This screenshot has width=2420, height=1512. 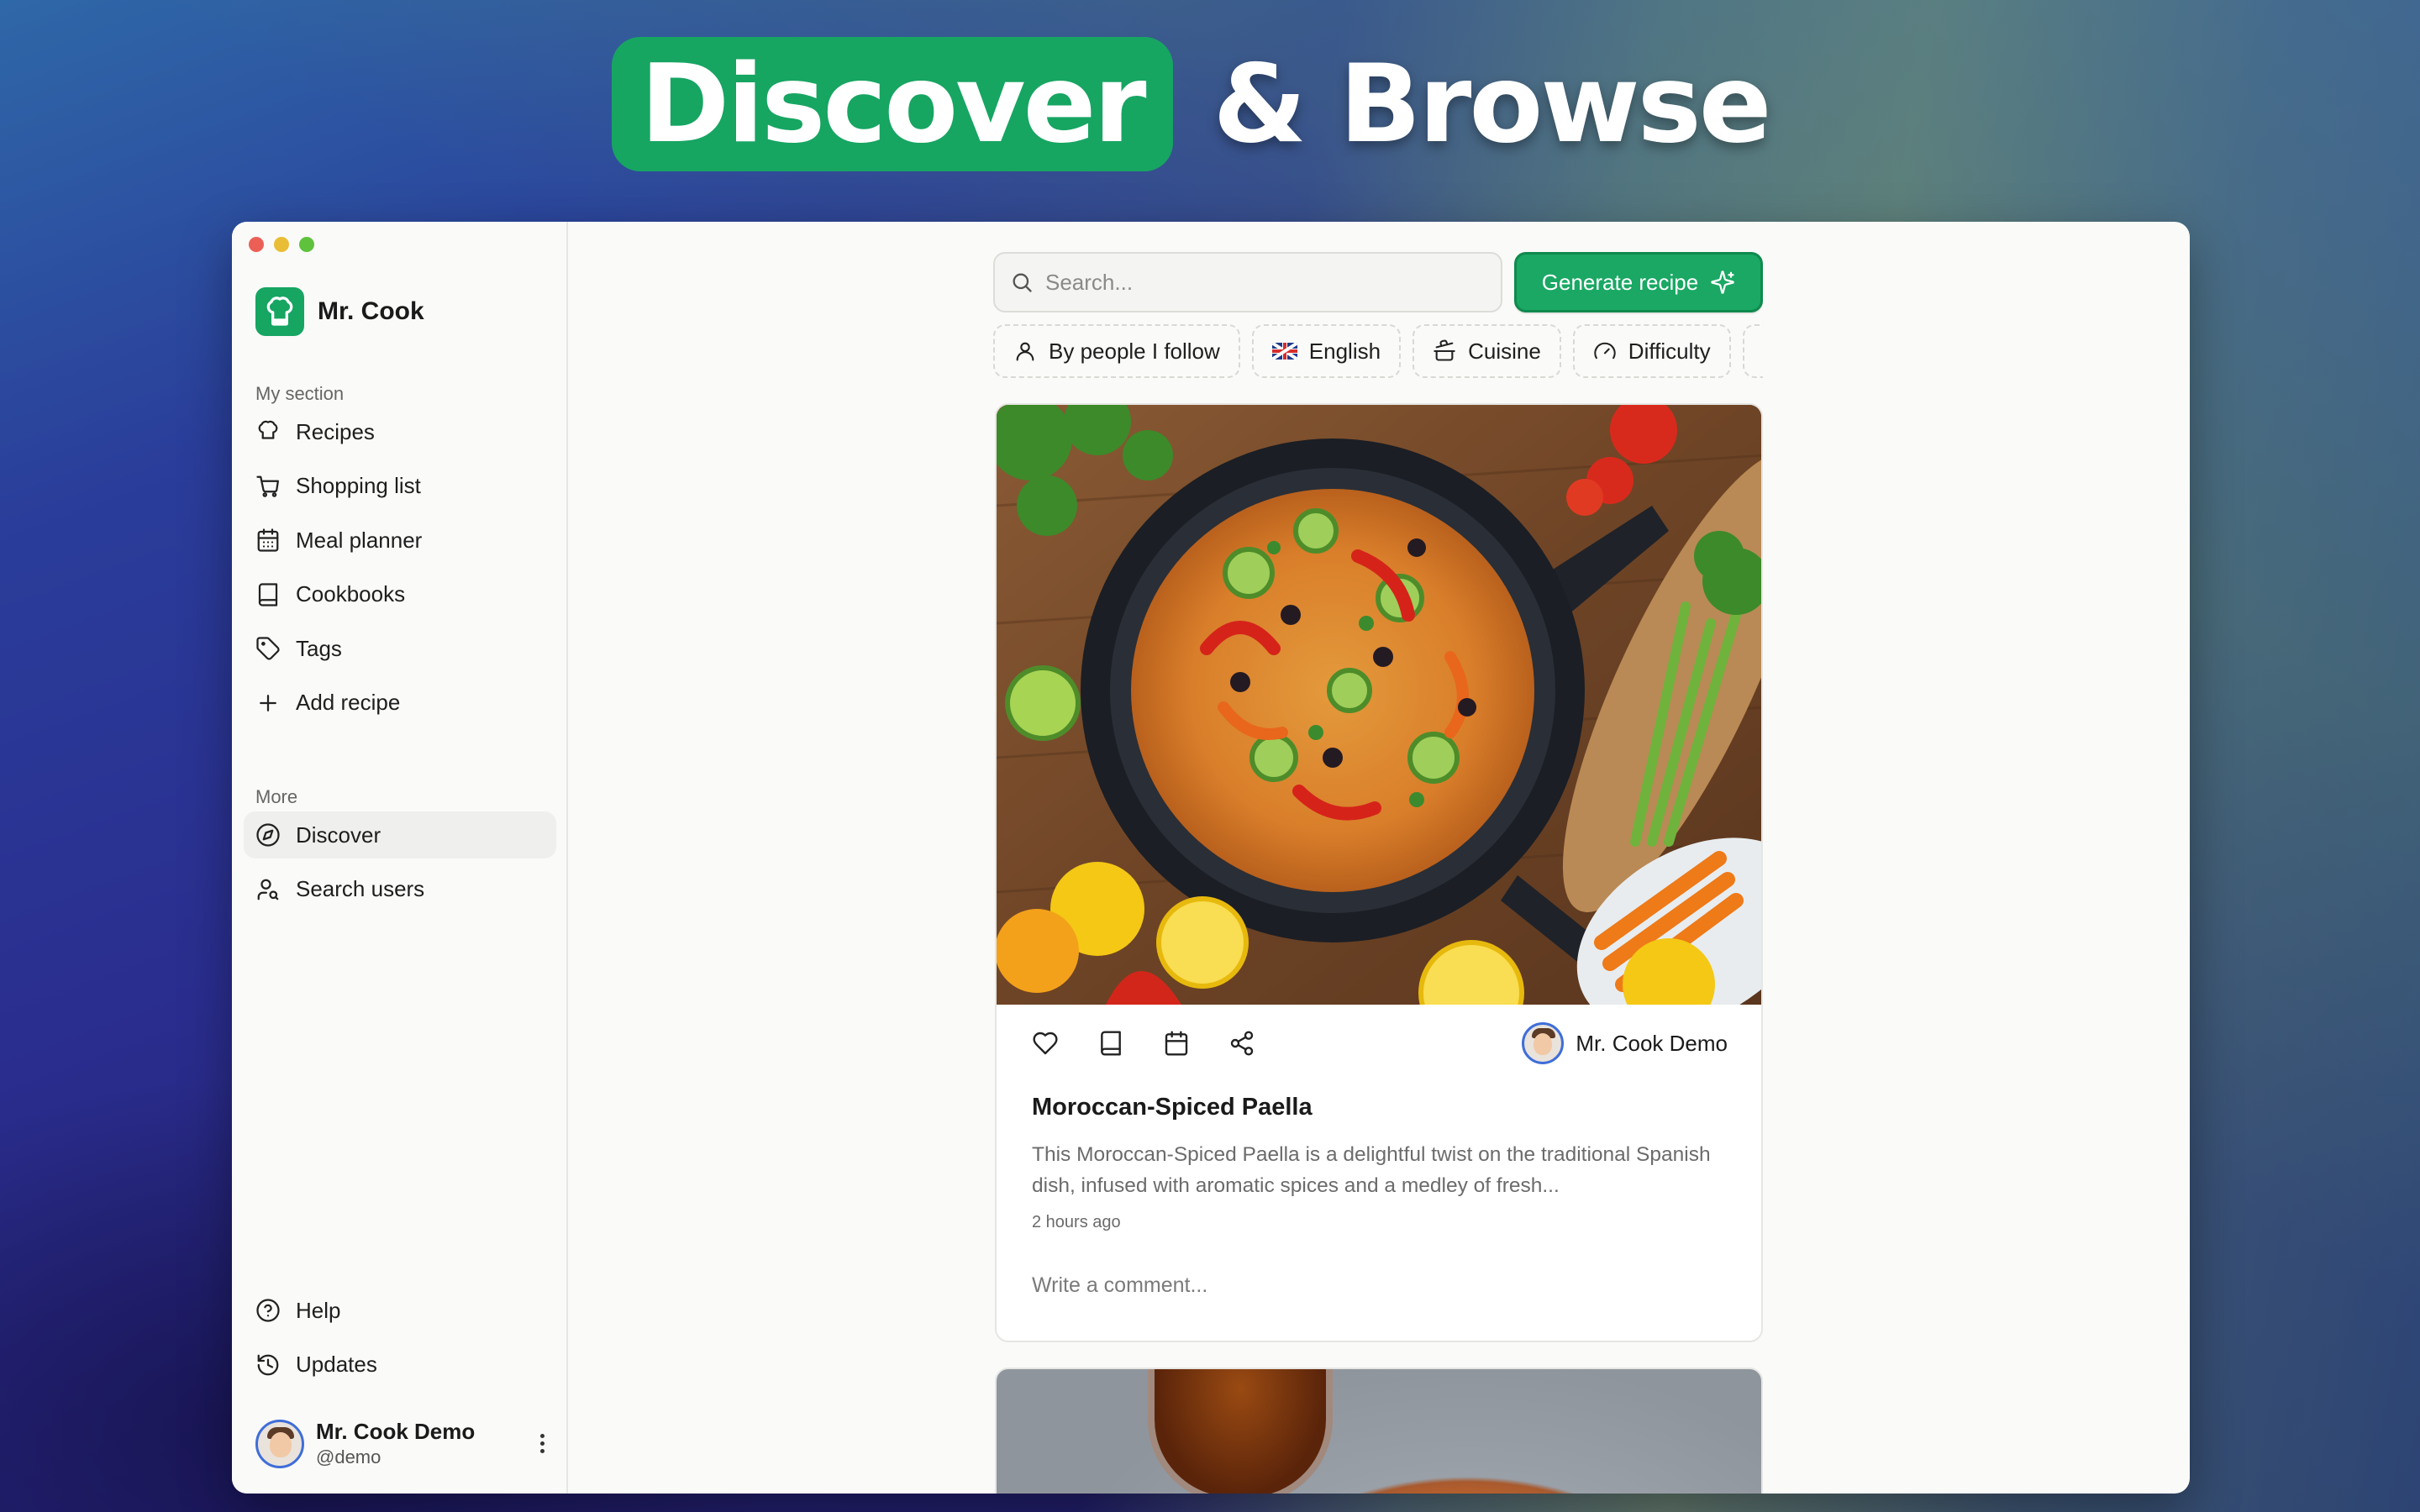 I want to click on user-icon, so click(x=1025, y=351).